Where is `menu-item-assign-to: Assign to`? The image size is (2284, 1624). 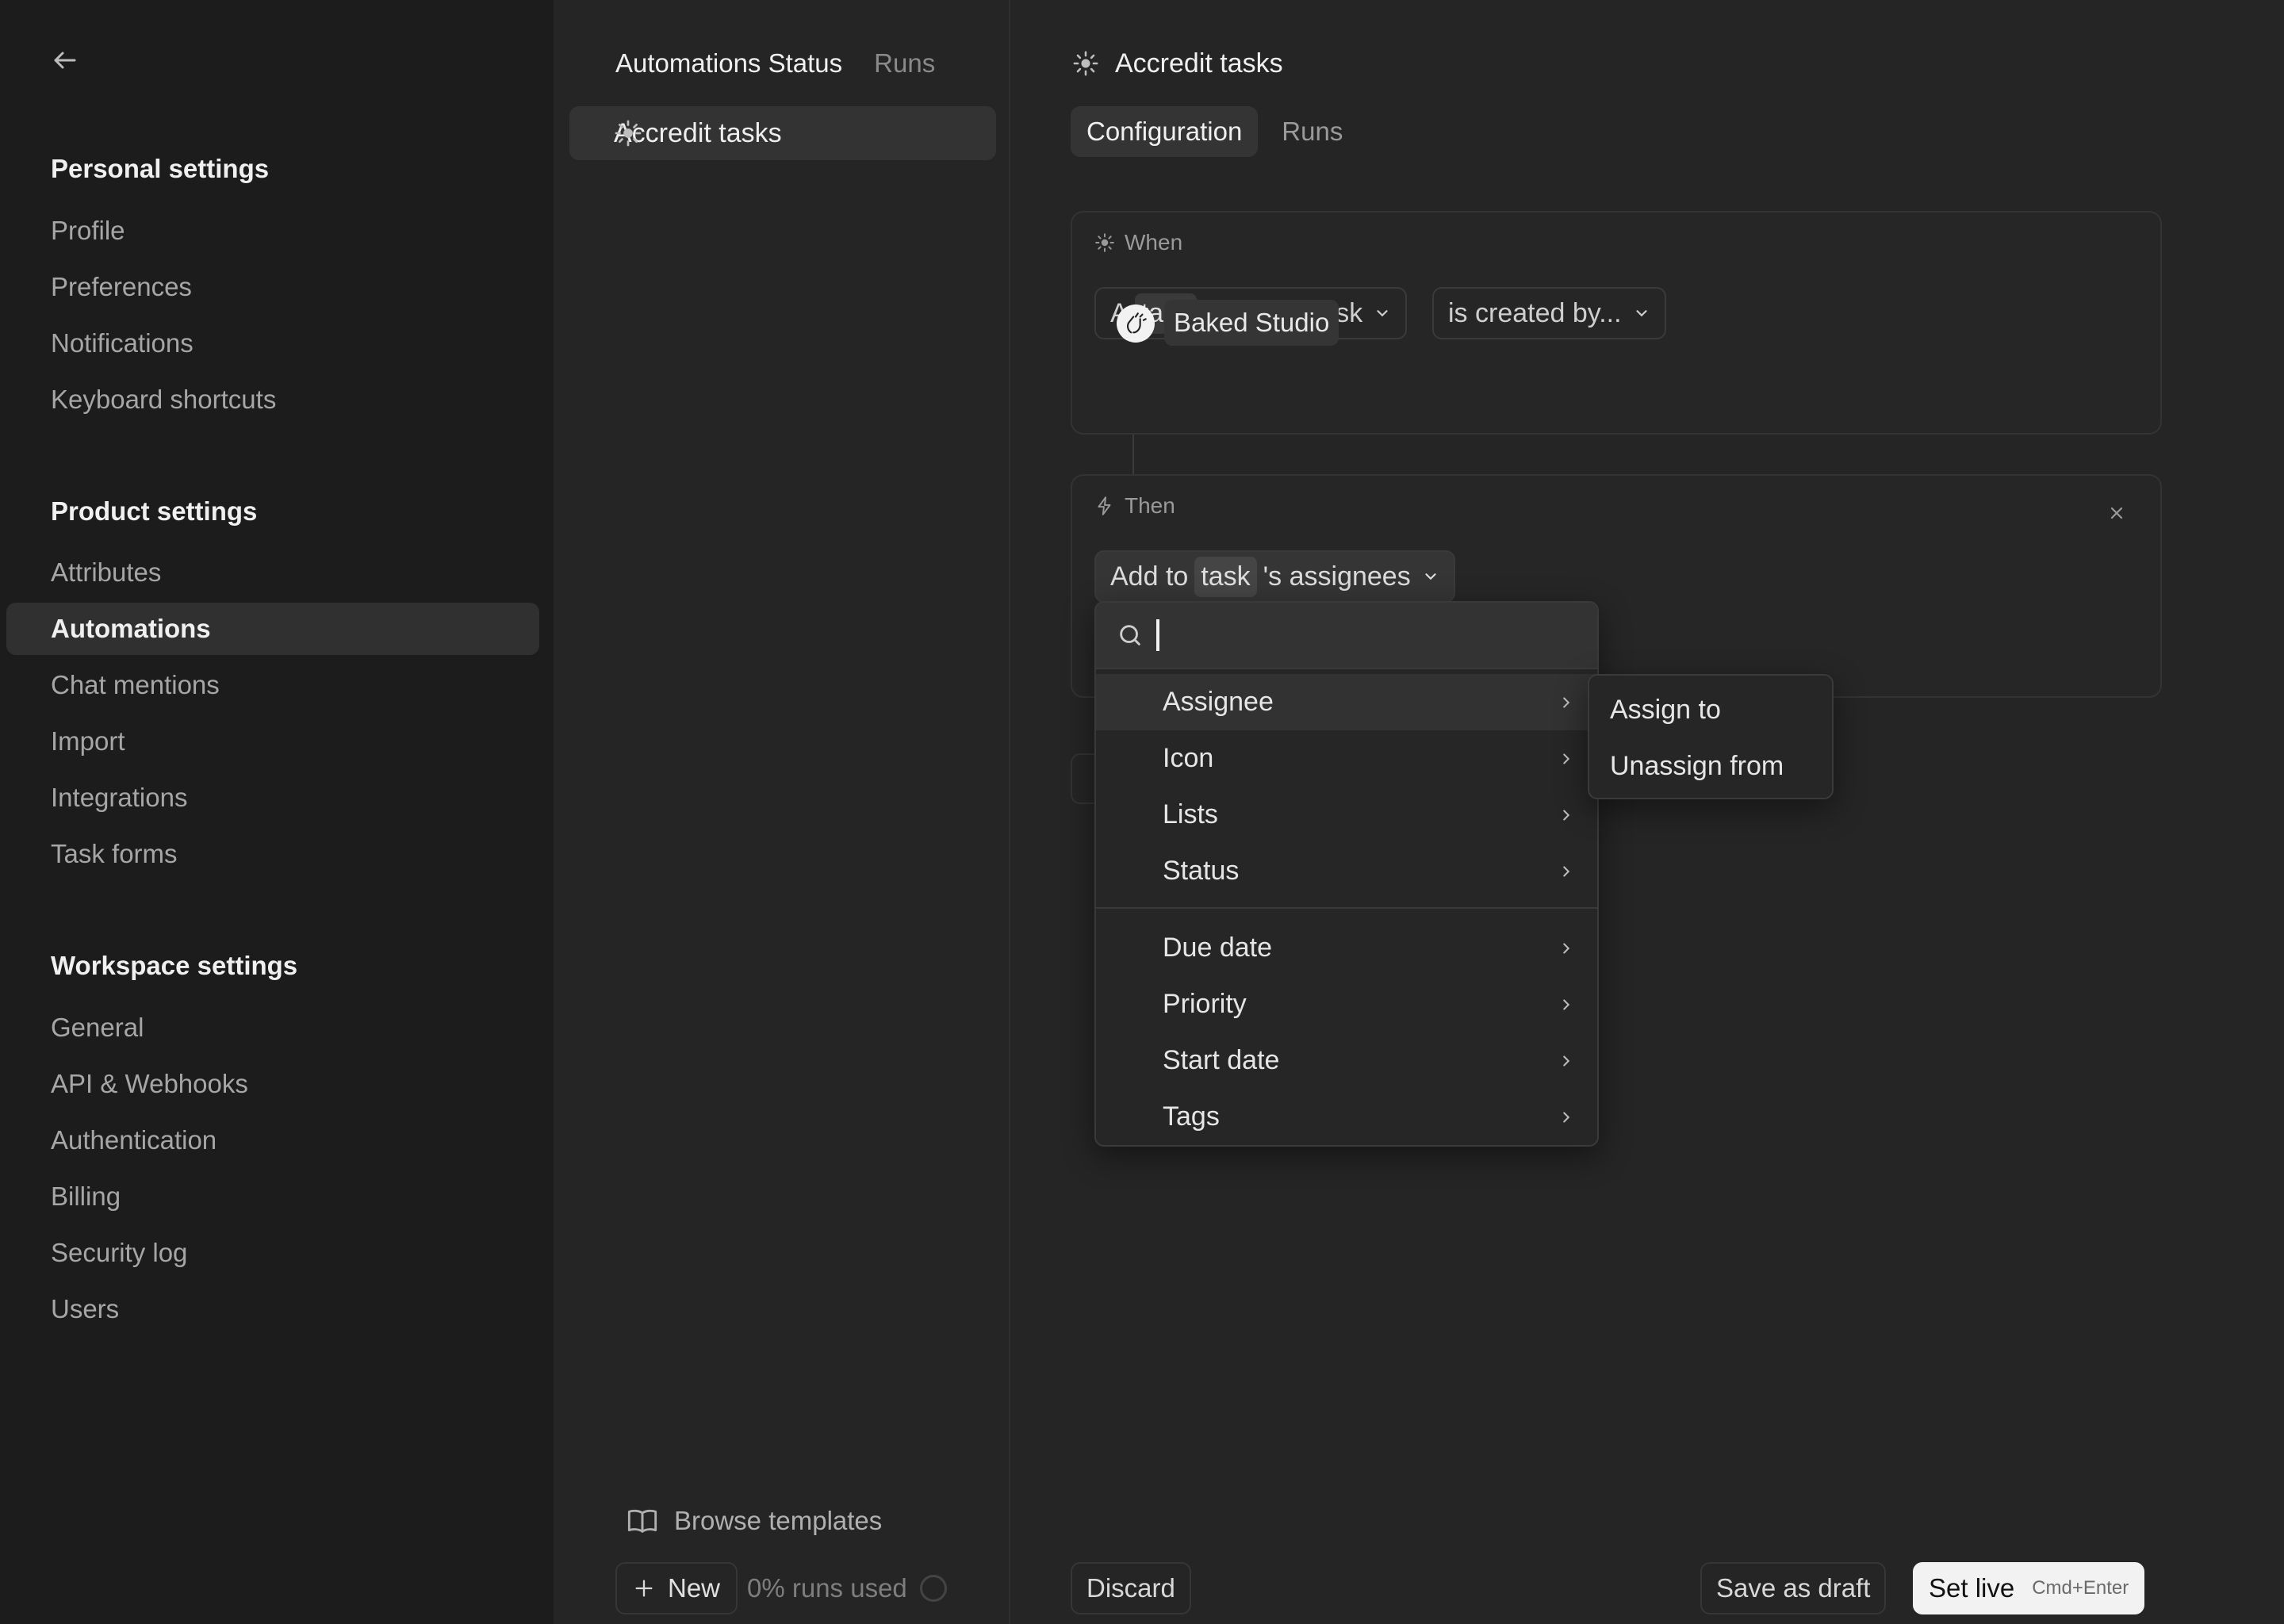
menu-item-assign-to: Assign to is located at coordinates (1710, 710).